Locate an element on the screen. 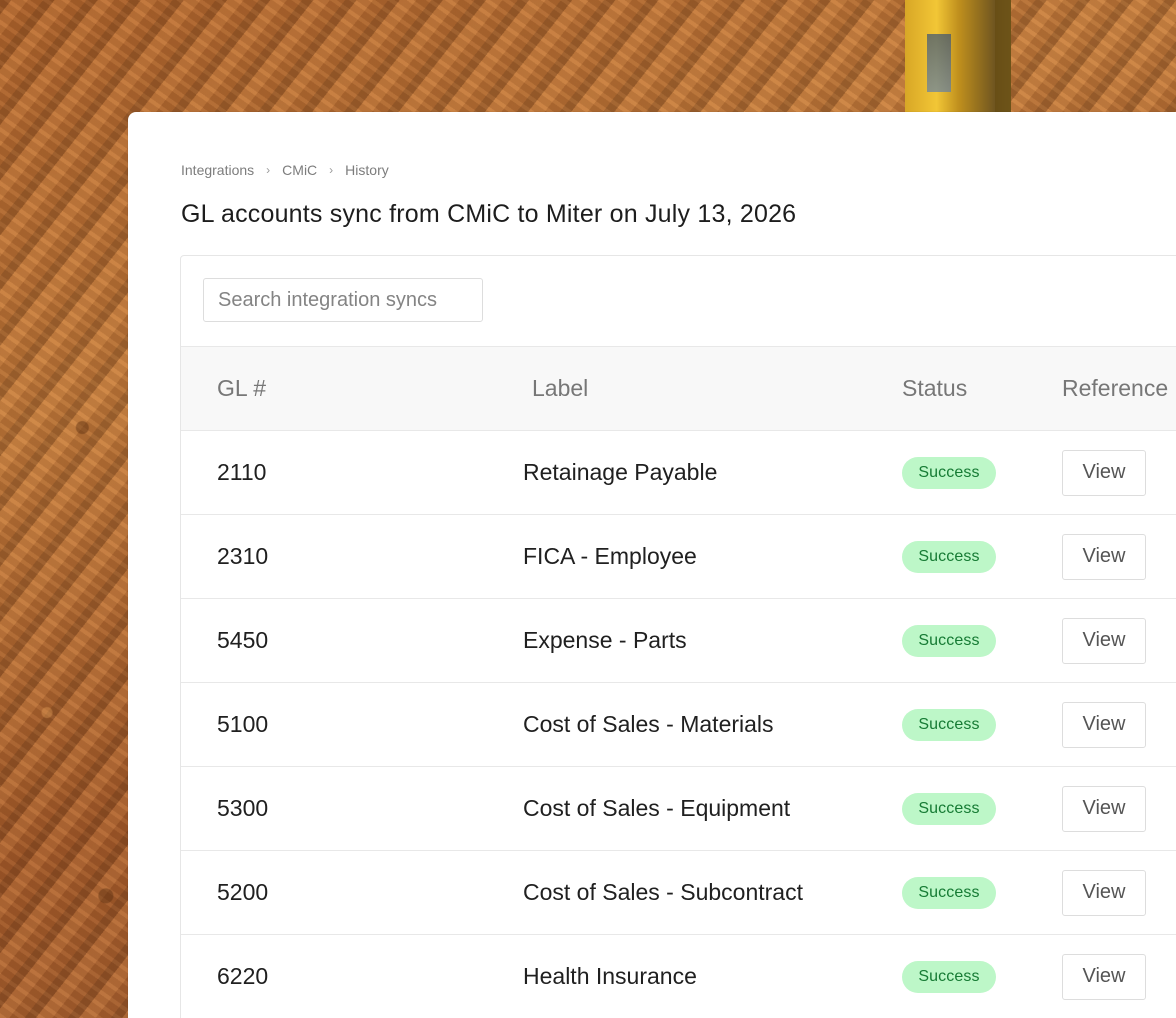 The width and height of the screenshot is (1176, 1018). gl-number-cell: 2310 is located at coordinates (334, 556).